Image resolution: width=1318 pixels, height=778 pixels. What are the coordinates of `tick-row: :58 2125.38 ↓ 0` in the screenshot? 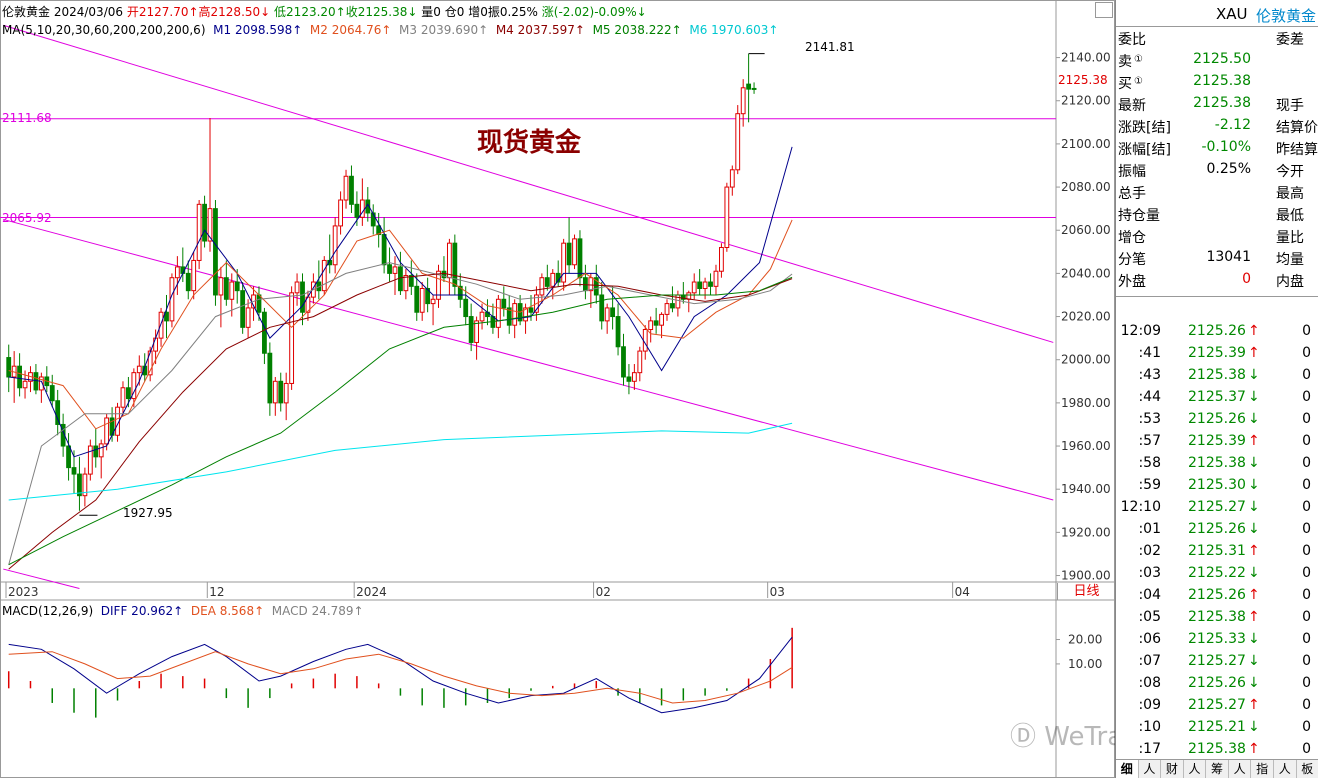 It's located at (1217, 464).